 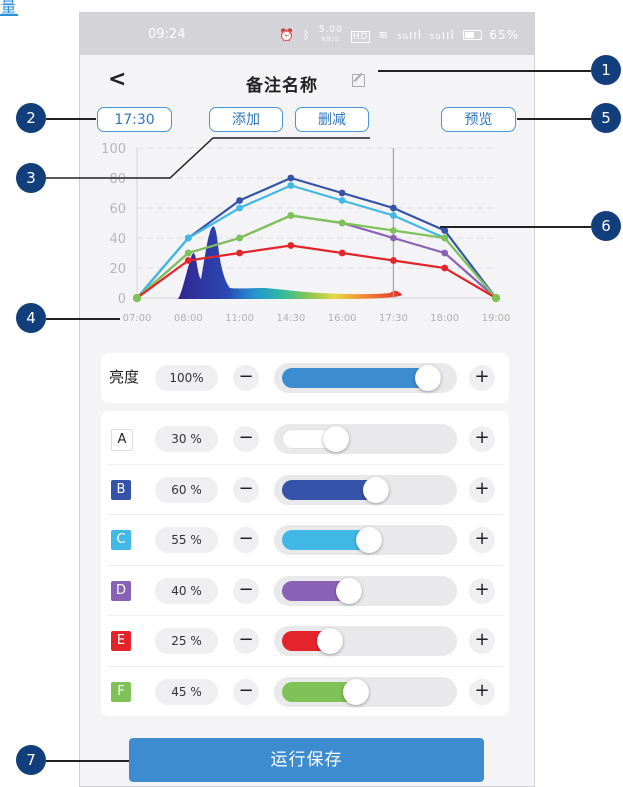 What do you see at coordinates (606, 118) in the screenshot?
I see `callout-marker-5: 5` at bounding box center [606, 118].